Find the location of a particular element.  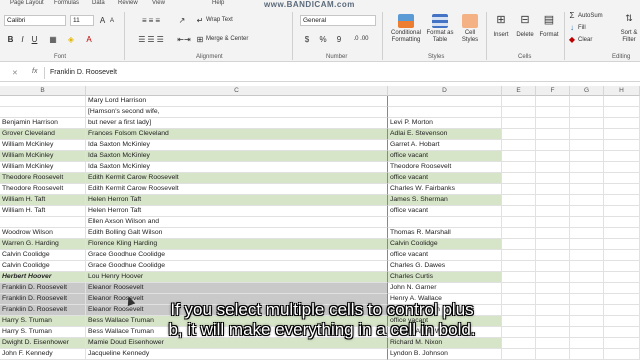

column-header-d: D is located at coordinates (445, 91).